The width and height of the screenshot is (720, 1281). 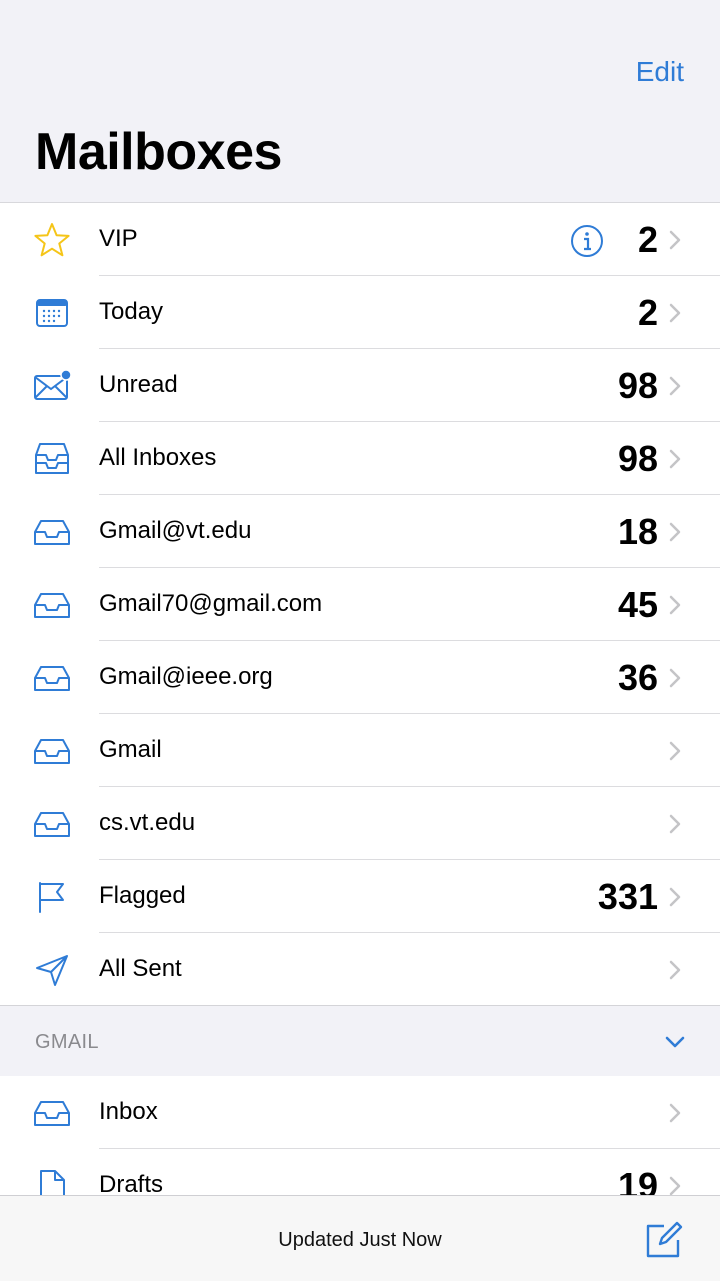 I want to click on mailbox-row-gmail70: Gmail70@gmail.com 45, so click(x=360, y=604).